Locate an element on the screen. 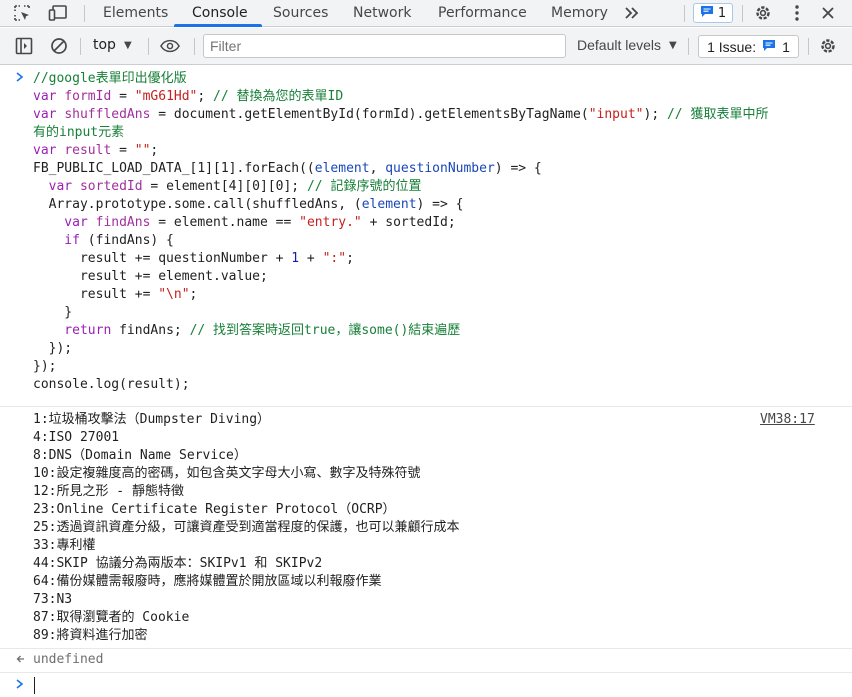 This screenshot has width=852, height=697. code-token: ":" is located at coordinates (334, 258).